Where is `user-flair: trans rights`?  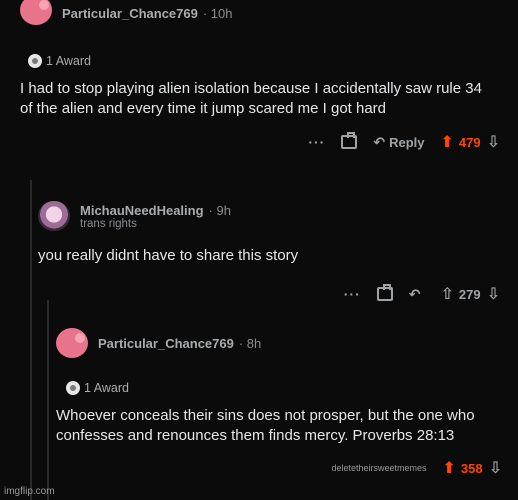 user-flair: trans rights is located at coordinates (108, 223).